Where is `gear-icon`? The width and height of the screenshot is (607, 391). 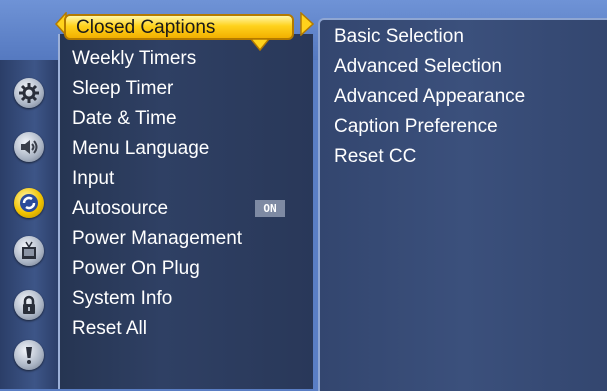
gear-icon is located at coordinates (29, 93).